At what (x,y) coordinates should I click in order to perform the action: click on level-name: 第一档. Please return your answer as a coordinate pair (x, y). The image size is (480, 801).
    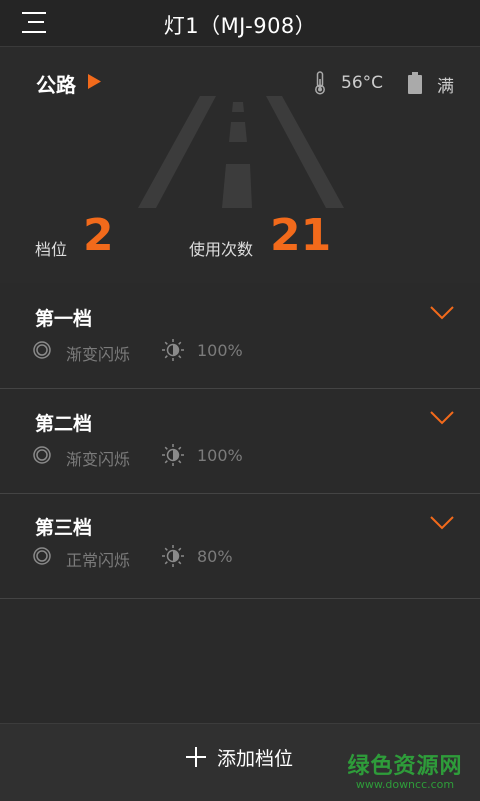
    Looking at the image, I should click on (64, 319).